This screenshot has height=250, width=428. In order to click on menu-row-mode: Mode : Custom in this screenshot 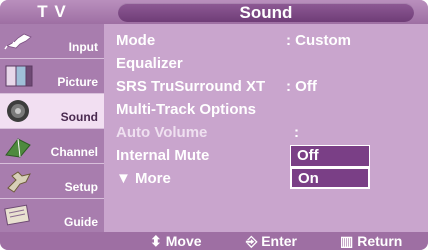, I will do `click(266, 41)`.